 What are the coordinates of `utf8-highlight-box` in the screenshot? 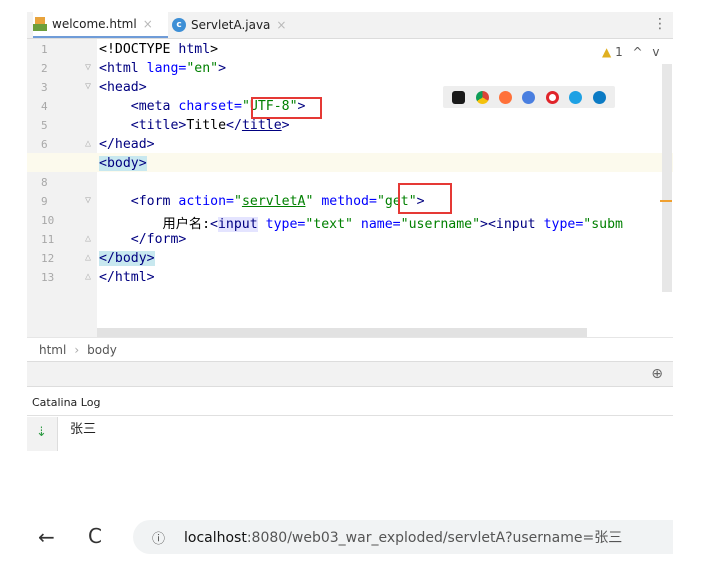 It's located at (286, 108).